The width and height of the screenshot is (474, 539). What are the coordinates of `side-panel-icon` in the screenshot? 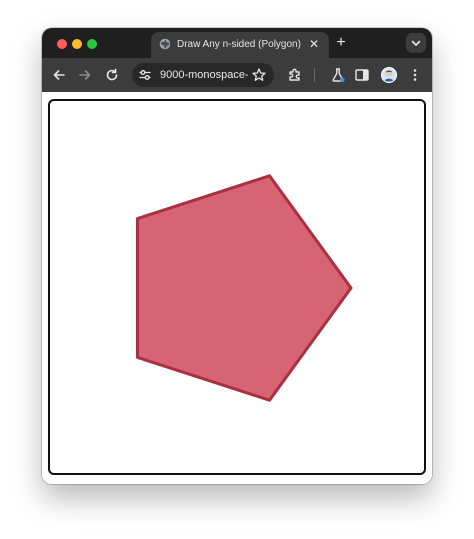 It's located at (362, 75).